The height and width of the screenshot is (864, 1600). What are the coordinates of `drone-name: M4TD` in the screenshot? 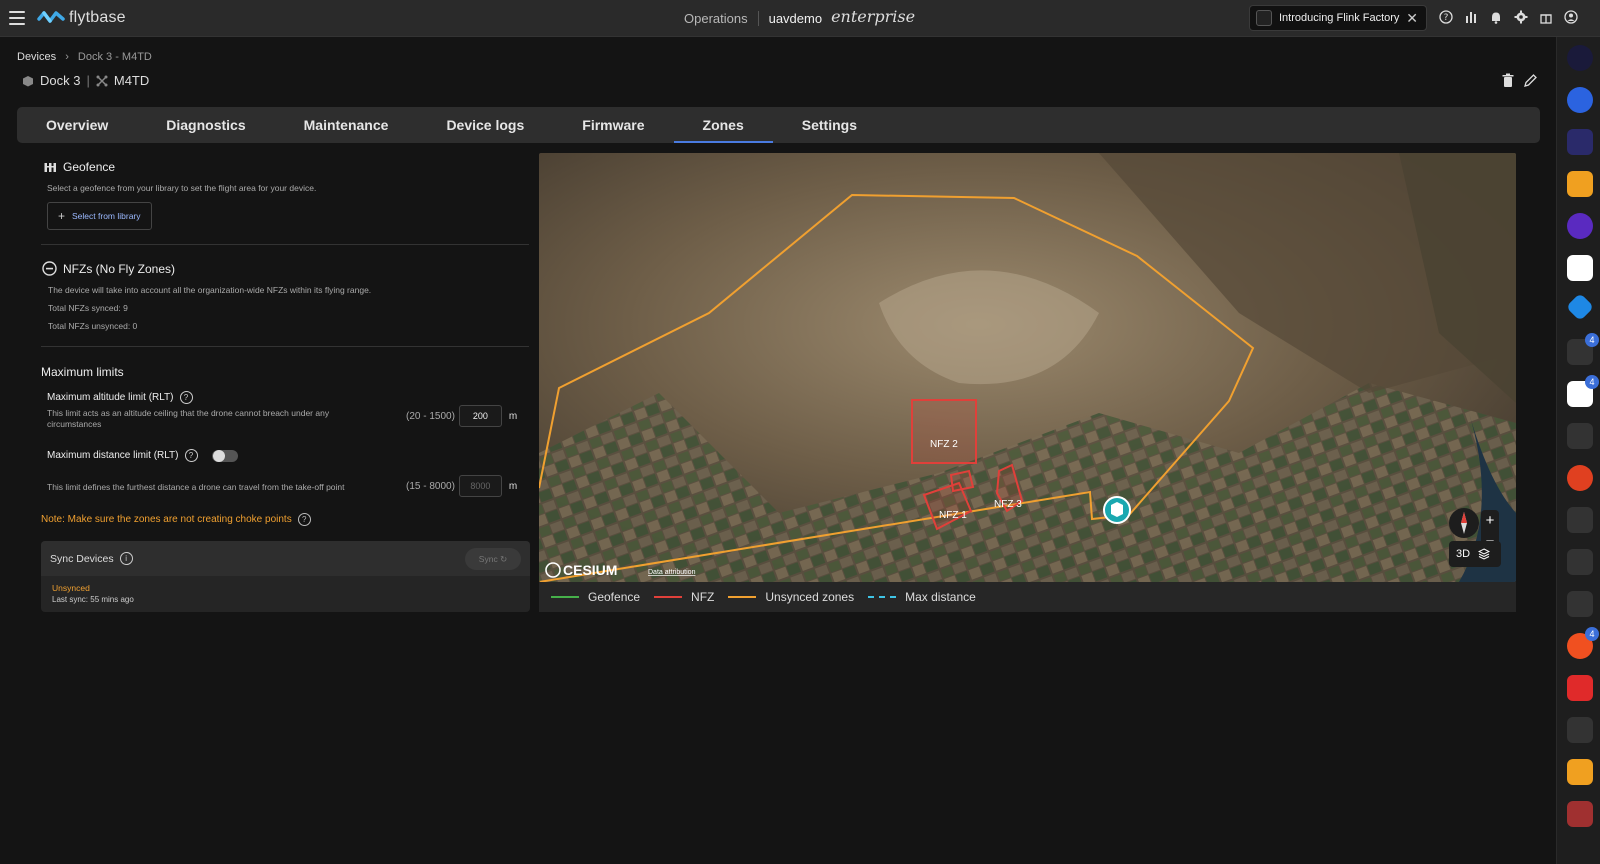 It's located at (131, 80).